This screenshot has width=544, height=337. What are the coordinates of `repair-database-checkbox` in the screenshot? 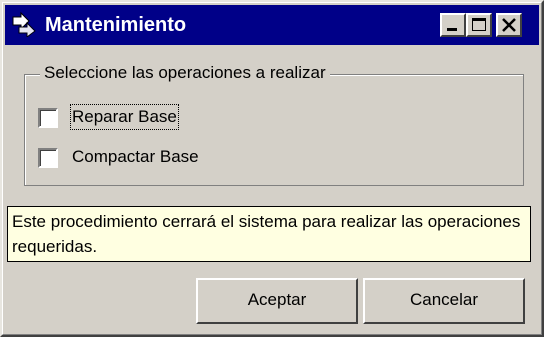 It's located at (48, 118).